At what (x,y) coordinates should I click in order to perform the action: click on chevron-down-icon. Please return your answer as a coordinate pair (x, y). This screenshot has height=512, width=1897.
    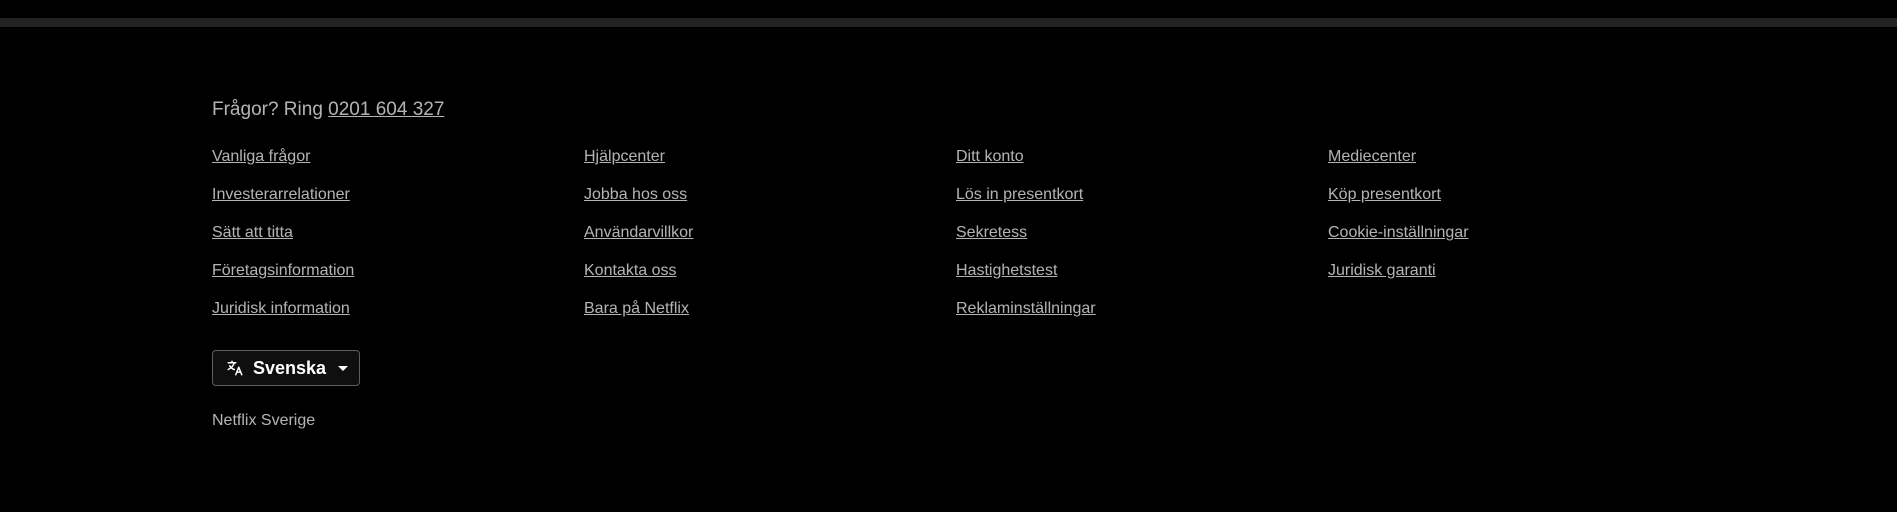
    Looking at the image, I should click on (343, 368).